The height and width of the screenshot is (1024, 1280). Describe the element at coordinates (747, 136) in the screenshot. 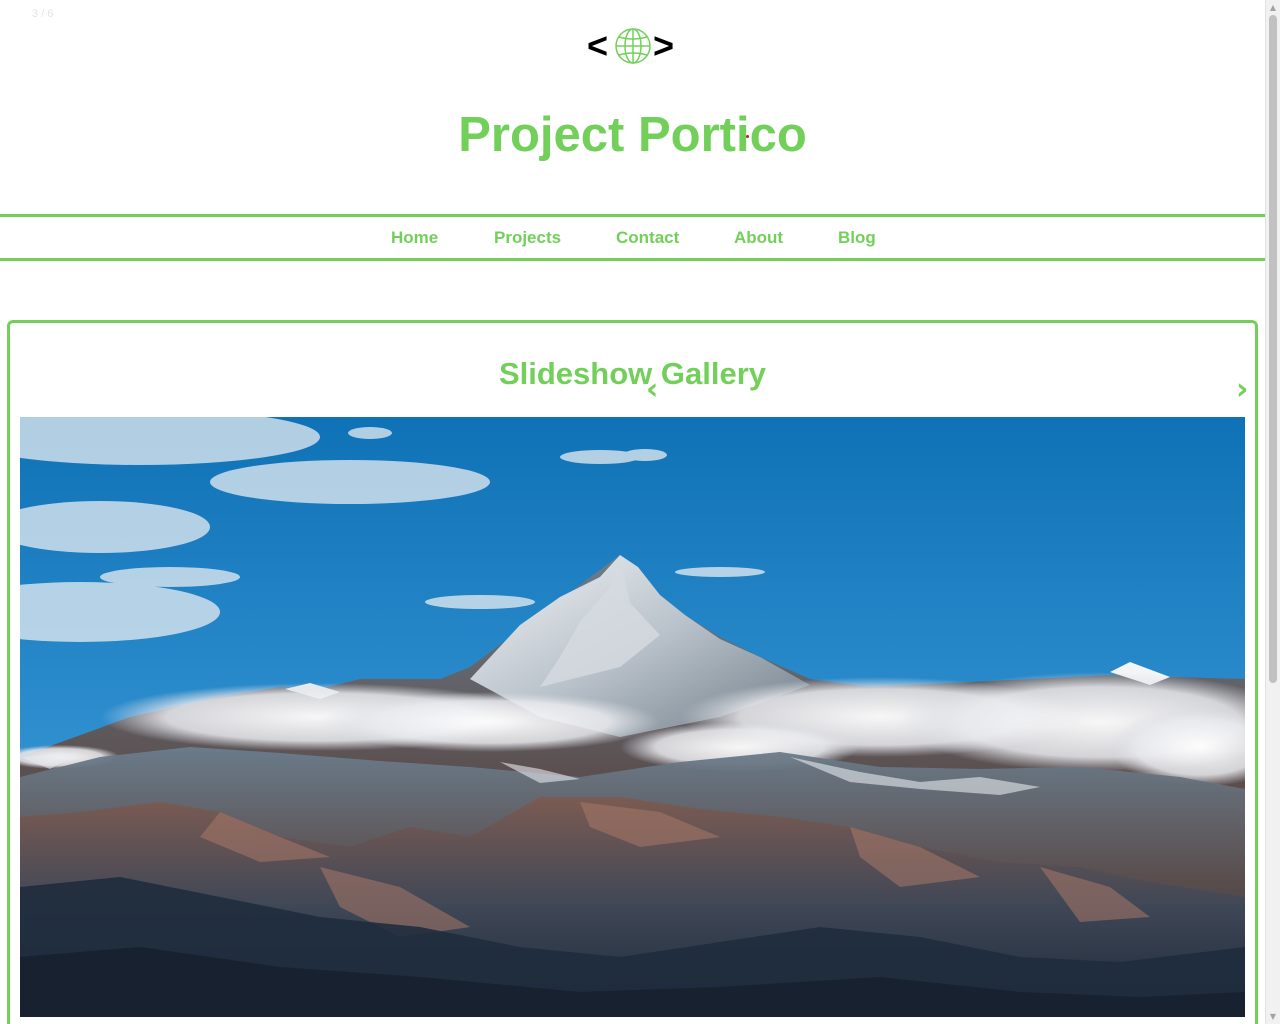

I see `cursor-dot` at that location.